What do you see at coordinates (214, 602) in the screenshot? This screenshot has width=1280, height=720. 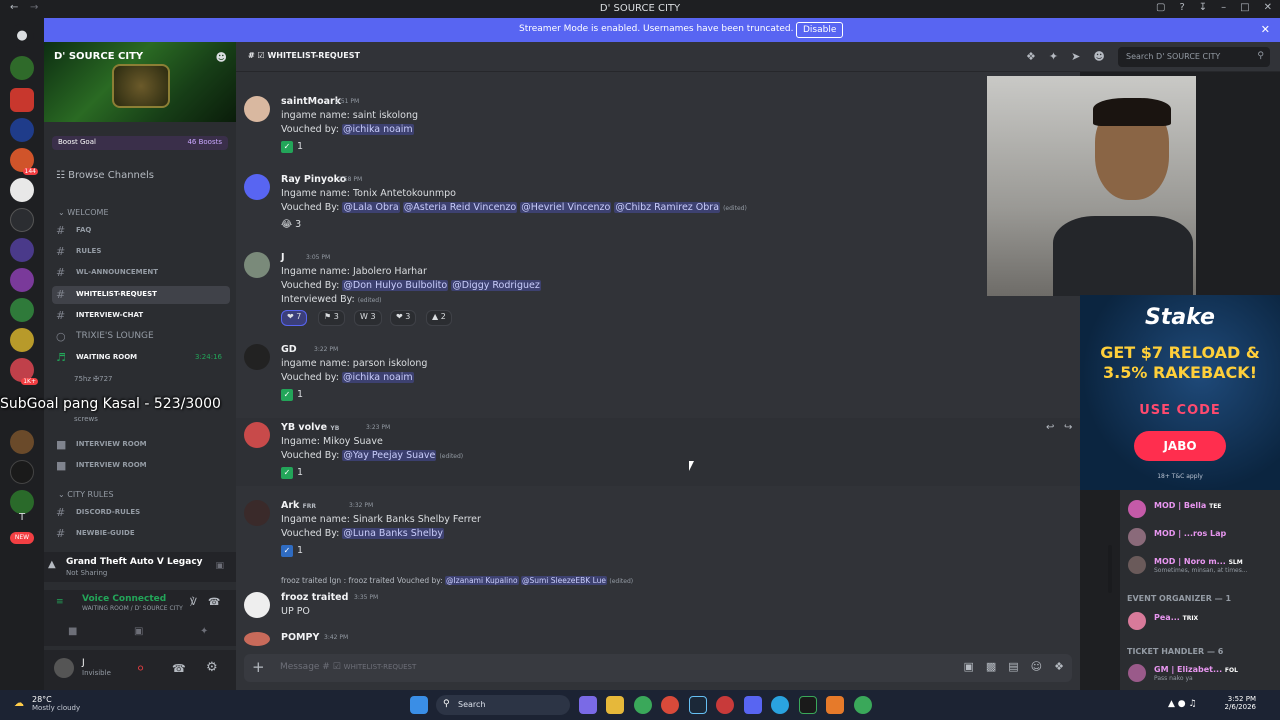 I see `disconnect-icon: ☎` at bounding box center [214, 602].